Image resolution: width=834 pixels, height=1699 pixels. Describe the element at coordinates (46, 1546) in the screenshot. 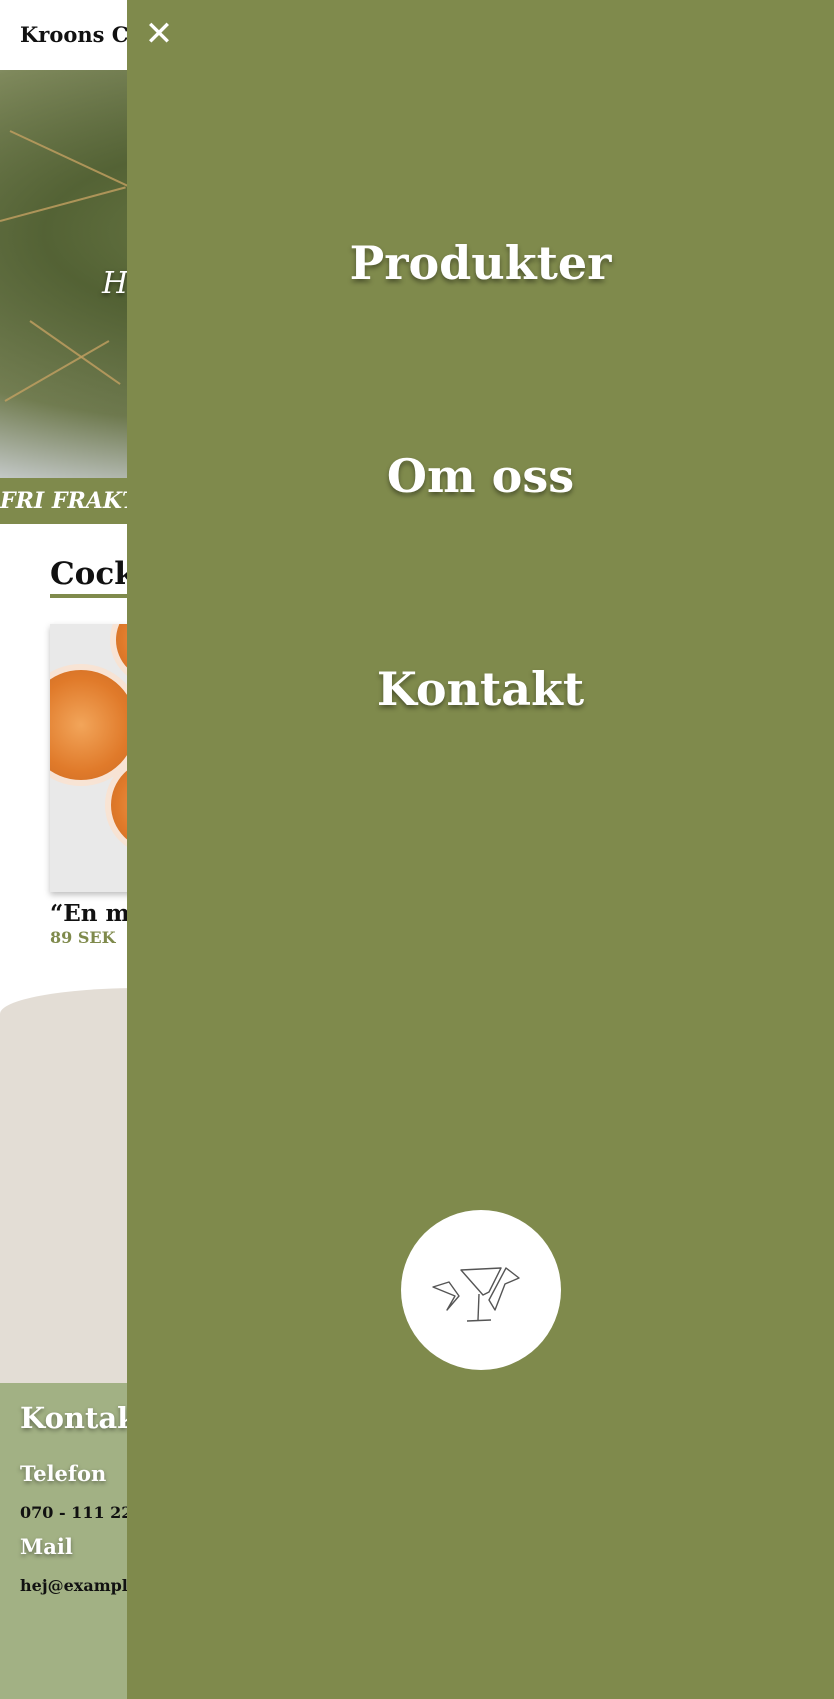

I see `mail-label: Mail` at that location.